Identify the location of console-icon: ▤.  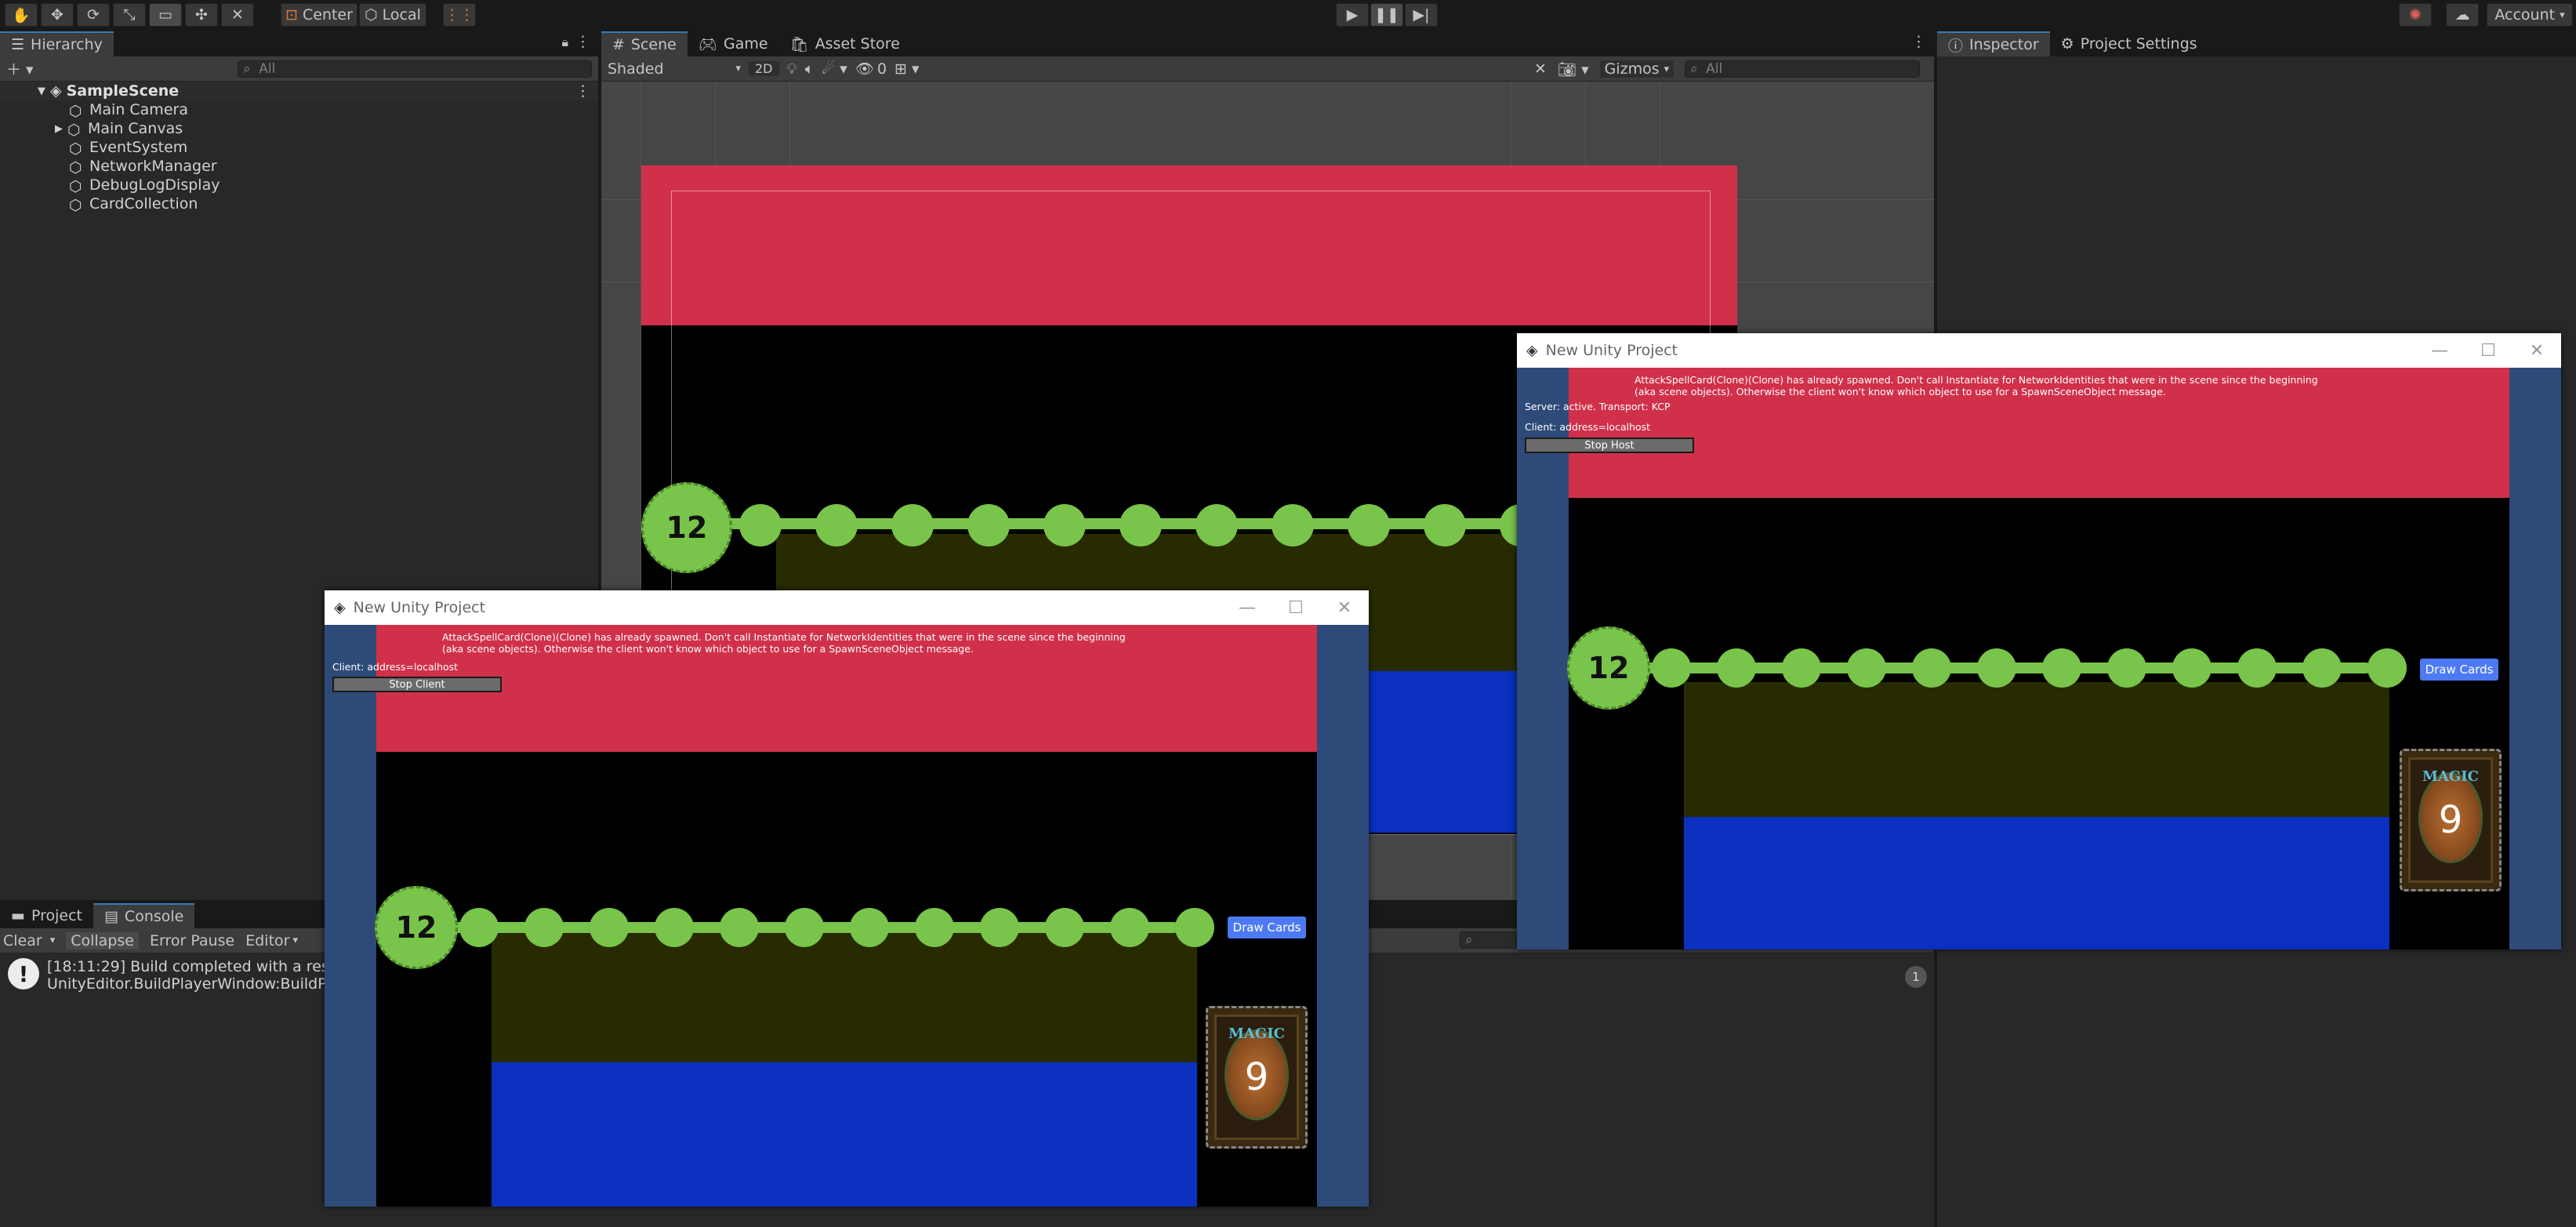
(110, 916).